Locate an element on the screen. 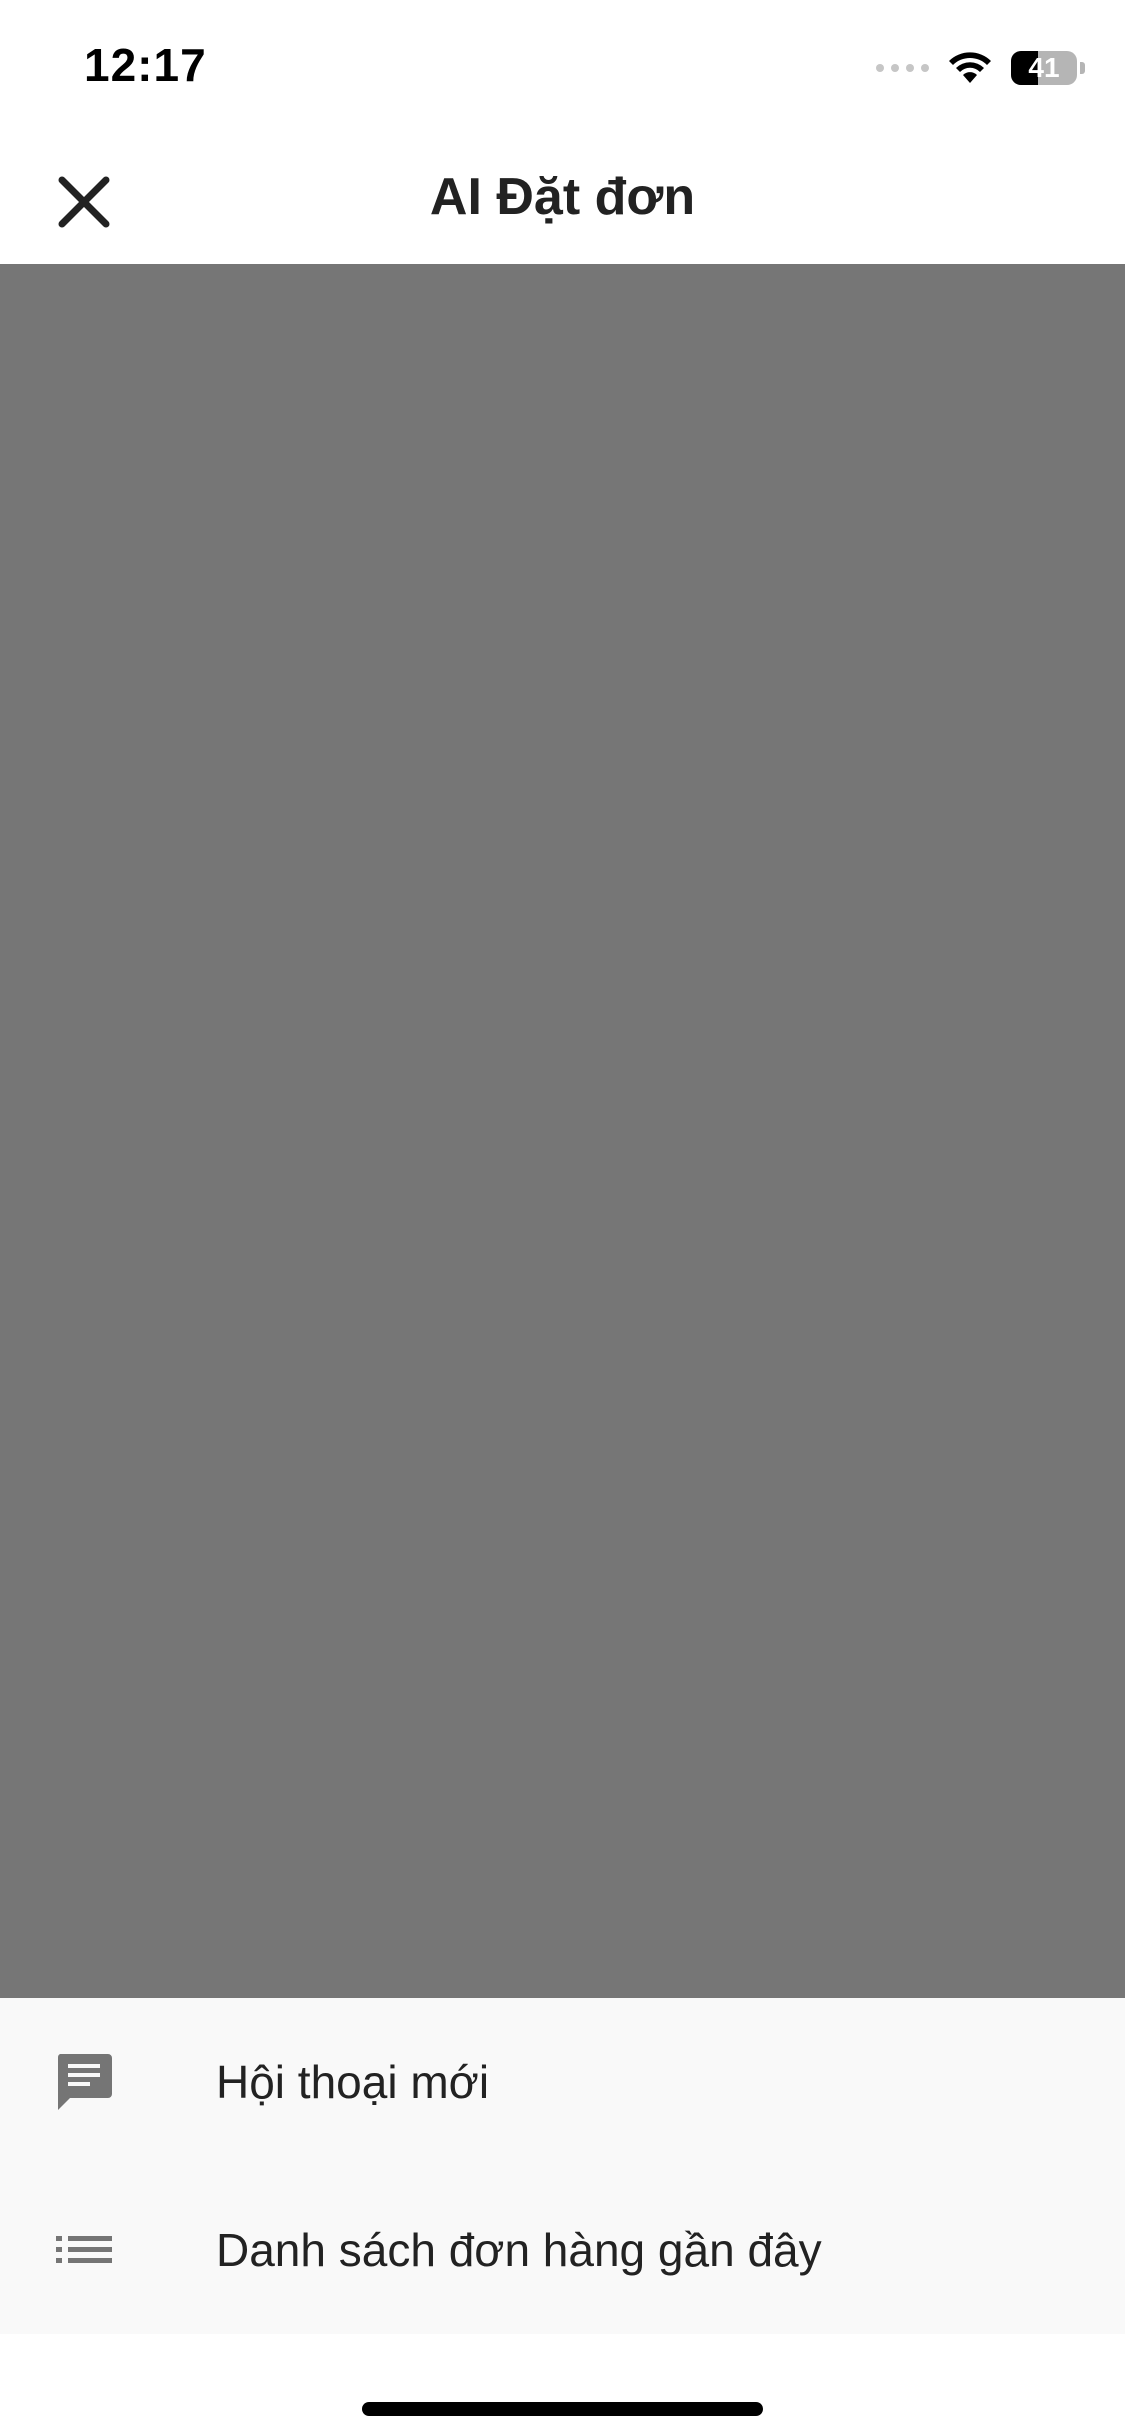 This screenshot has width=1125, height=2436. new-conversation-label: Hội thoại mới is located at coordinates (353, 2082).